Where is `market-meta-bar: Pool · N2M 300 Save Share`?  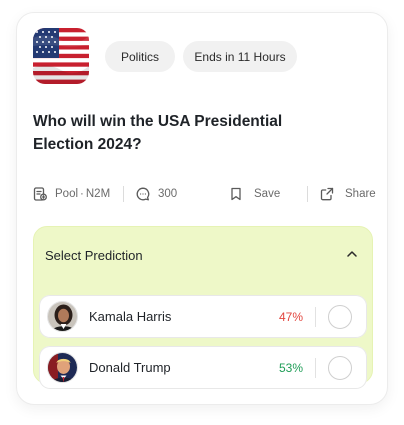 market-meta-bar: Pool · N2M 300 Save Share is located at coordinates (204, 194).